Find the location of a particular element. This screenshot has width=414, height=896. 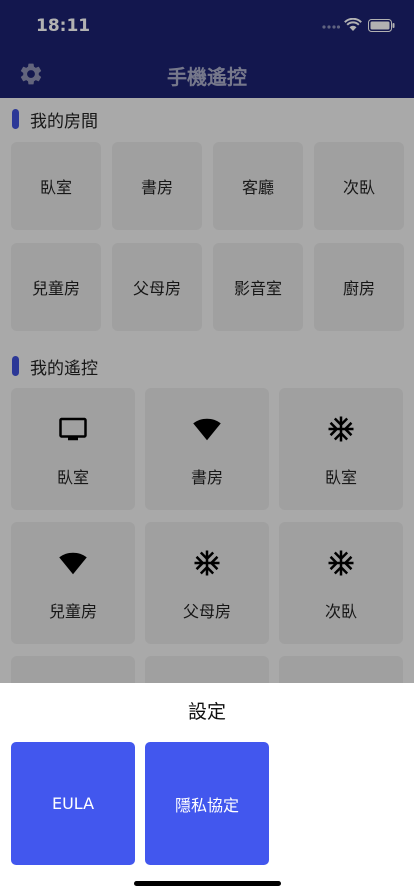

eula-button: EULA is located at coordinates (73, 803).